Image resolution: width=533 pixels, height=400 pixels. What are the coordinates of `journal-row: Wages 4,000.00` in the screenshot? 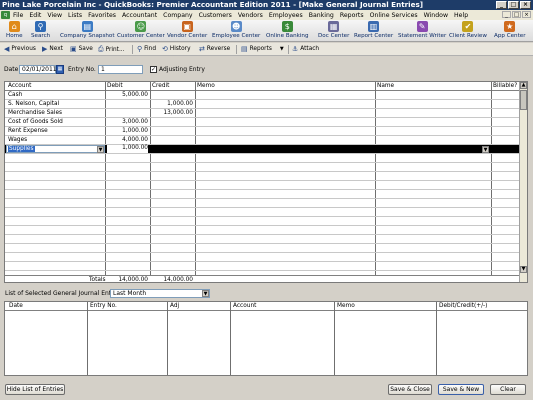 It's located at (263, 140).